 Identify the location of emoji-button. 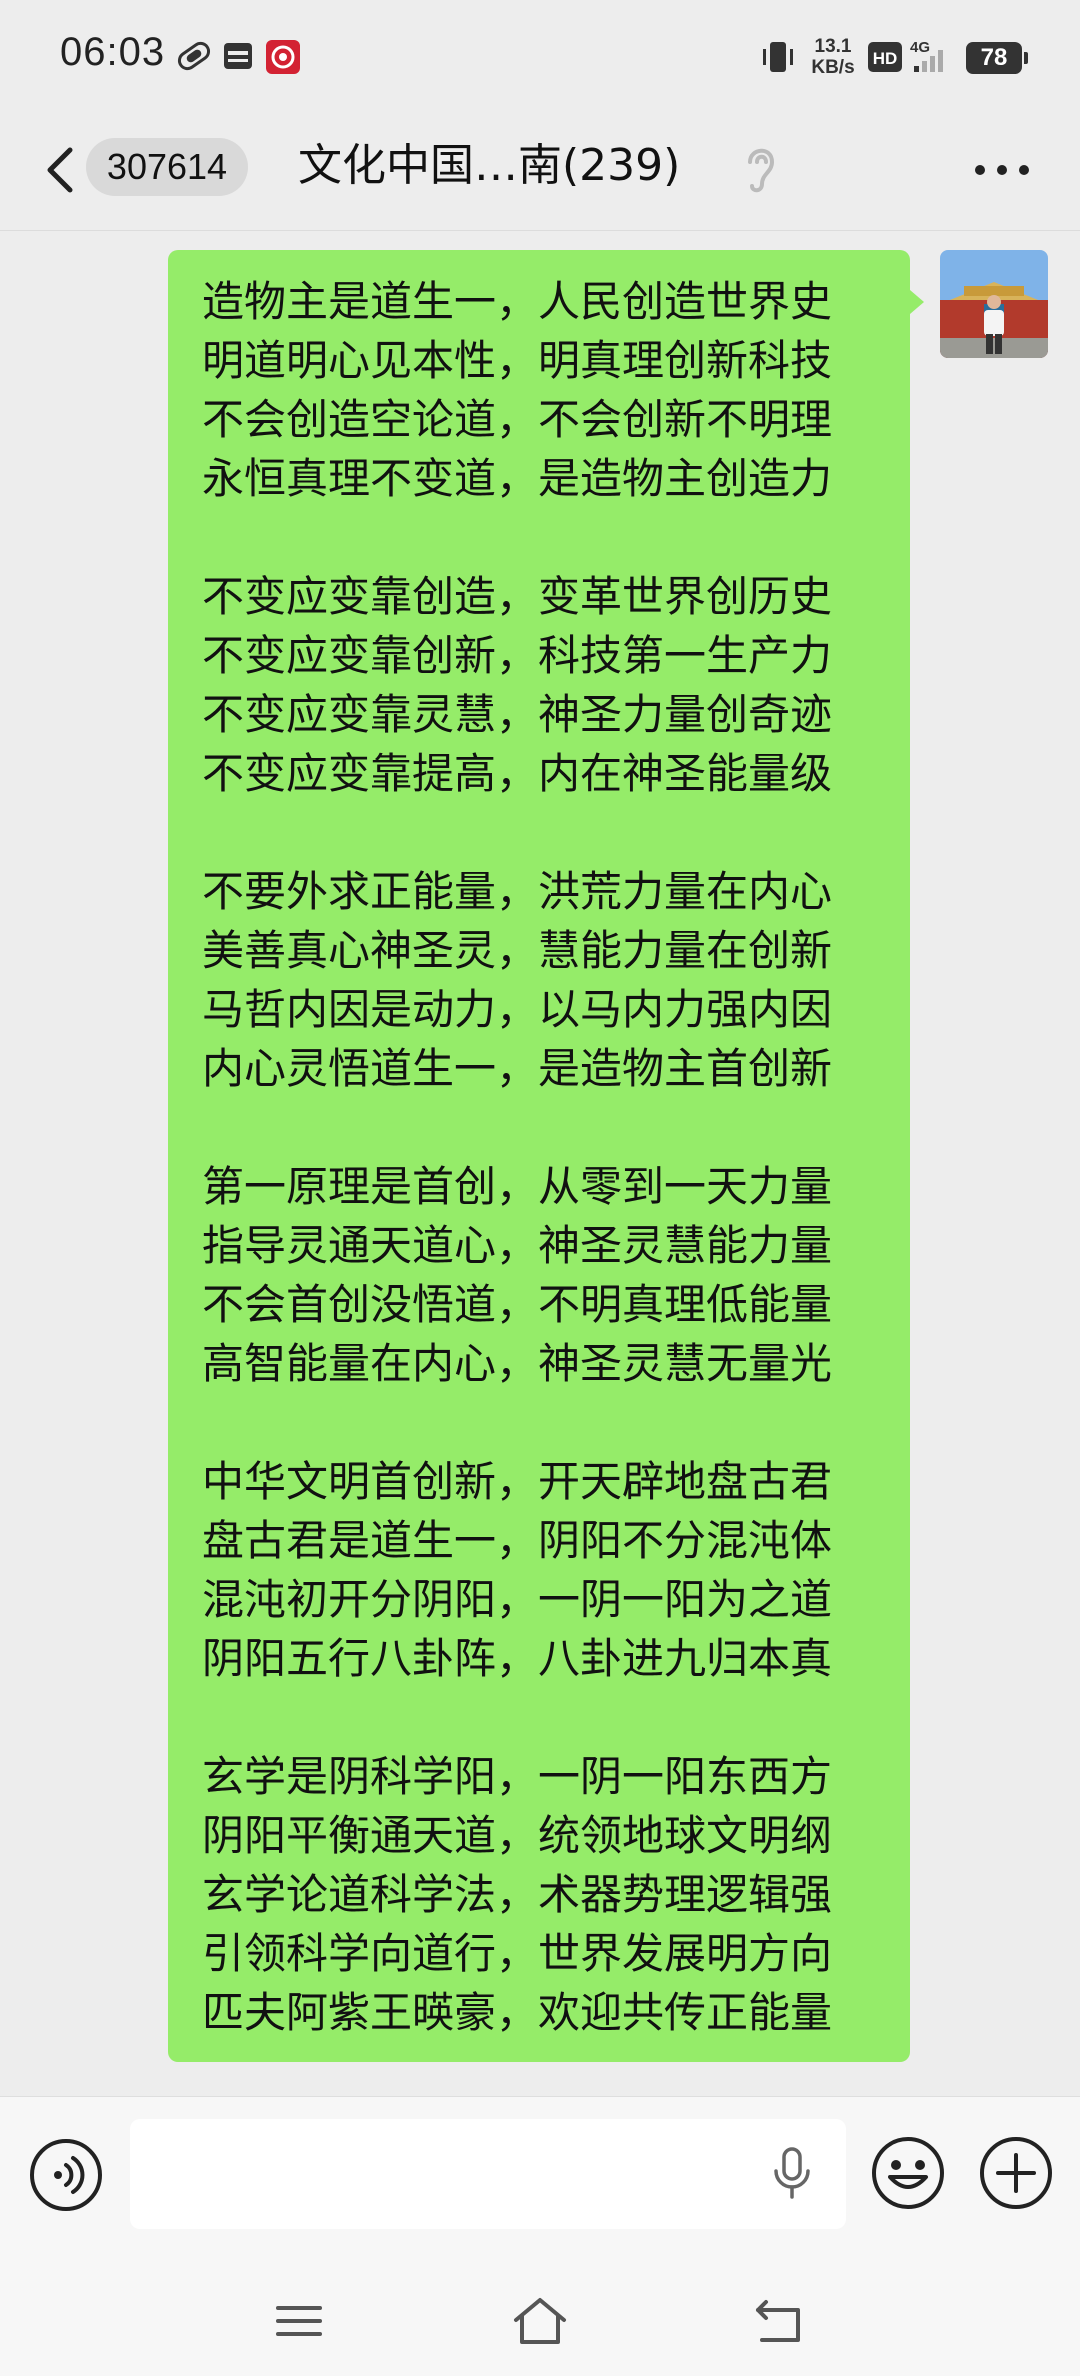
(908, 2175).